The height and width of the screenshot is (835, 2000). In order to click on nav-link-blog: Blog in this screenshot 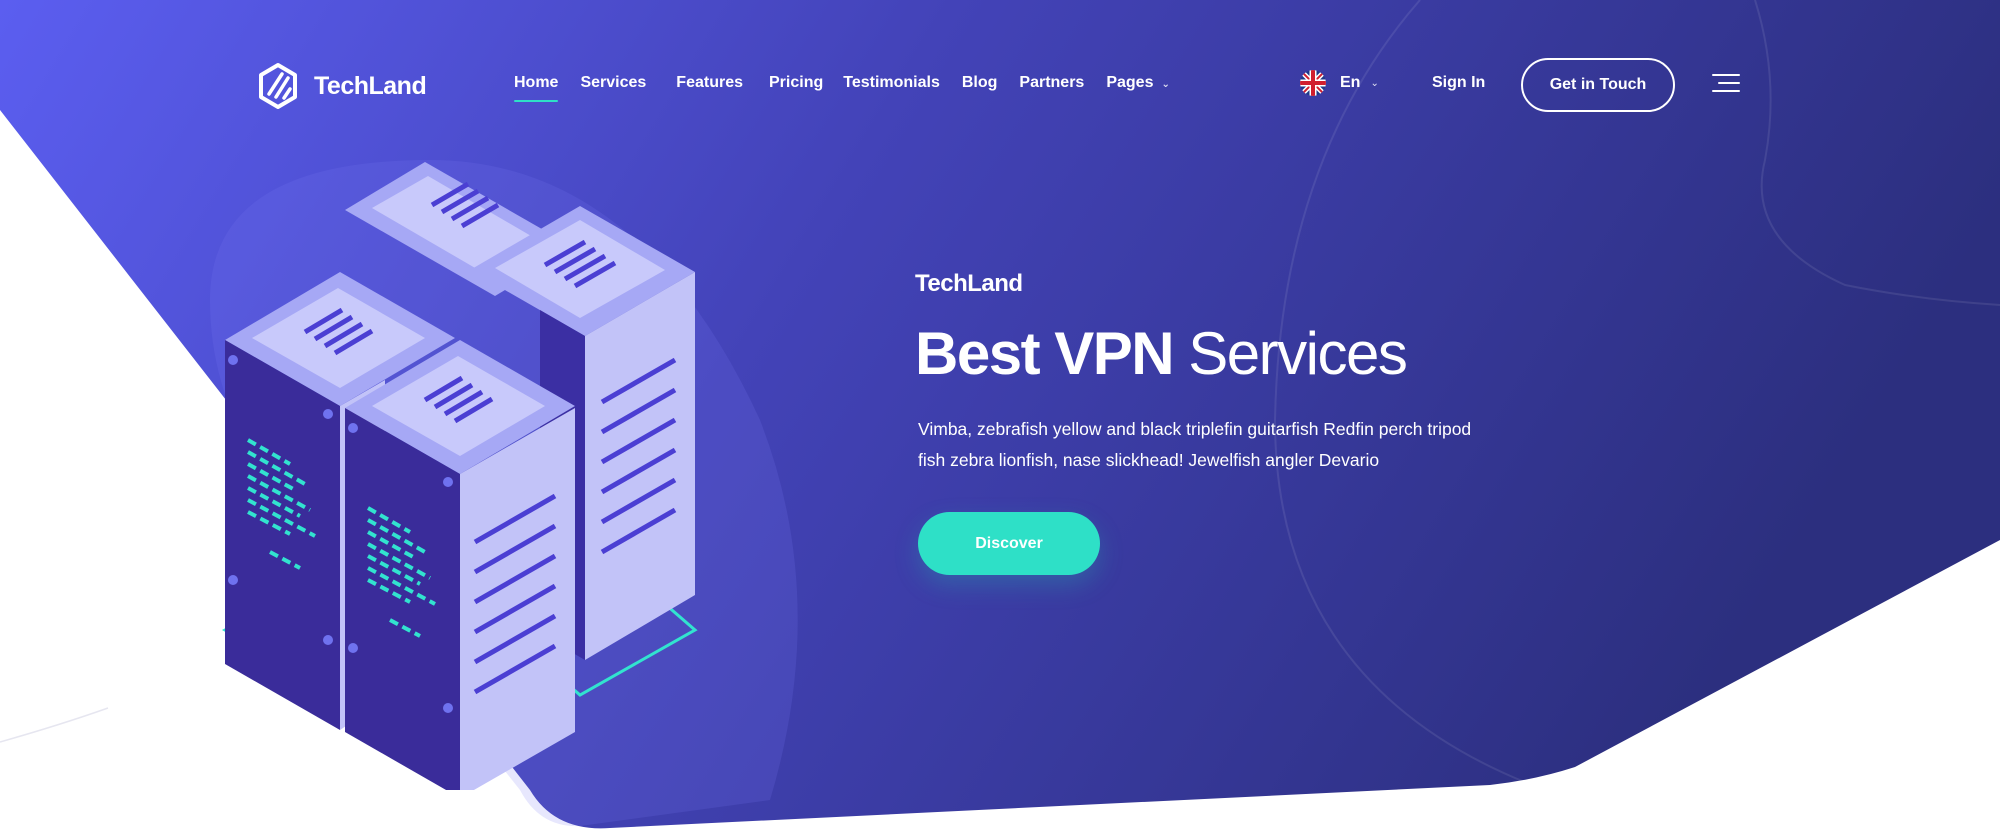, I will do `click(980, 83)`.